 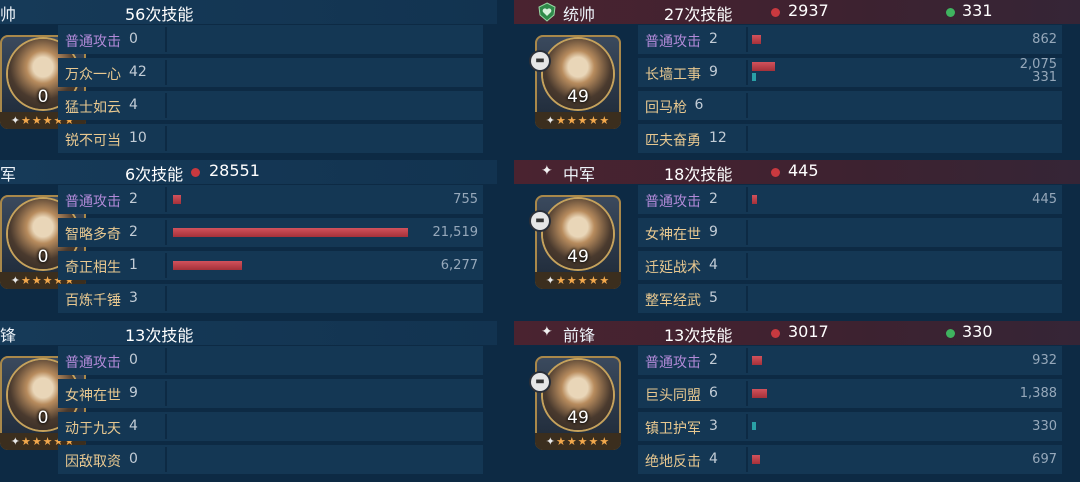 I want to click on skill-name: 匹夫奋勇, so click(x=673, y=141).